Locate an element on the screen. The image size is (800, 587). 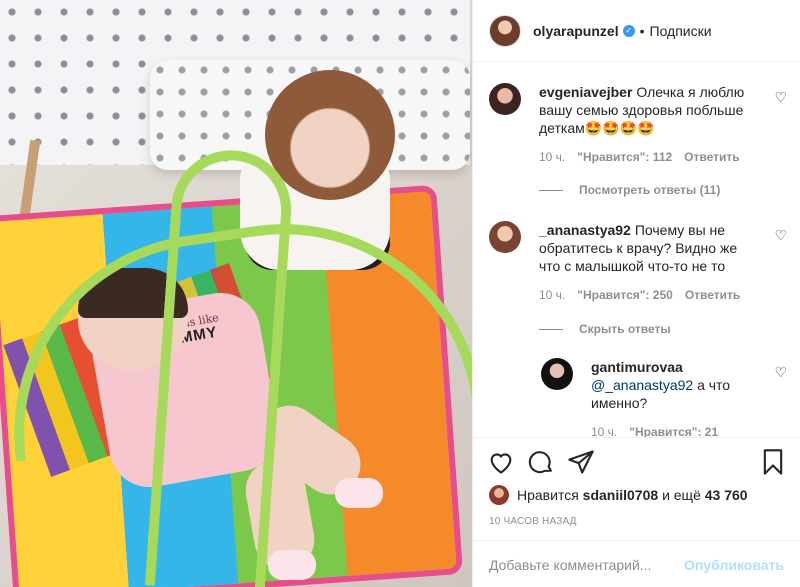
commenter-username: evgeniavejber is located at coordinates (585, 92).